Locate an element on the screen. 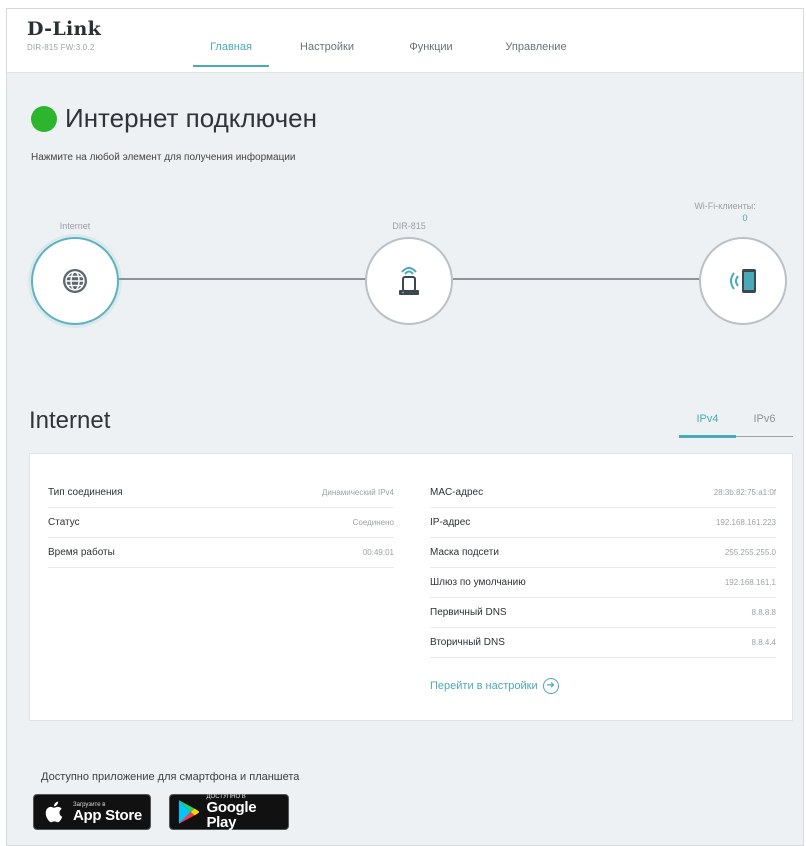  brand-name: D-Link is located at coordinates (64, 29).